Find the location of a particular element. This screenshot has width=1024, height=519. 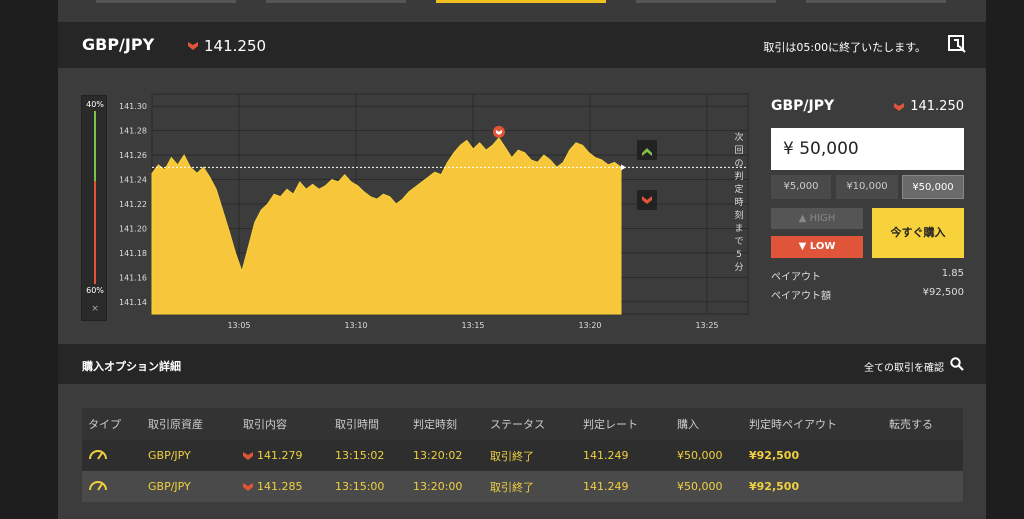

y-tick-label: 141.18 is located at coordinates (133, 253).